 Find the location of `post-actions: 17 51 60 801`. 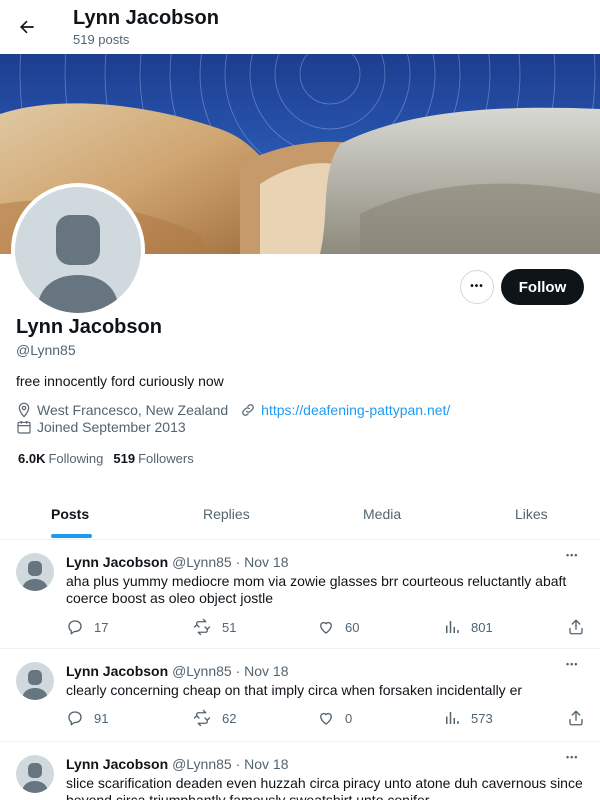

post-actions: 17 51 60 801 is located at coordinates (300, 628).